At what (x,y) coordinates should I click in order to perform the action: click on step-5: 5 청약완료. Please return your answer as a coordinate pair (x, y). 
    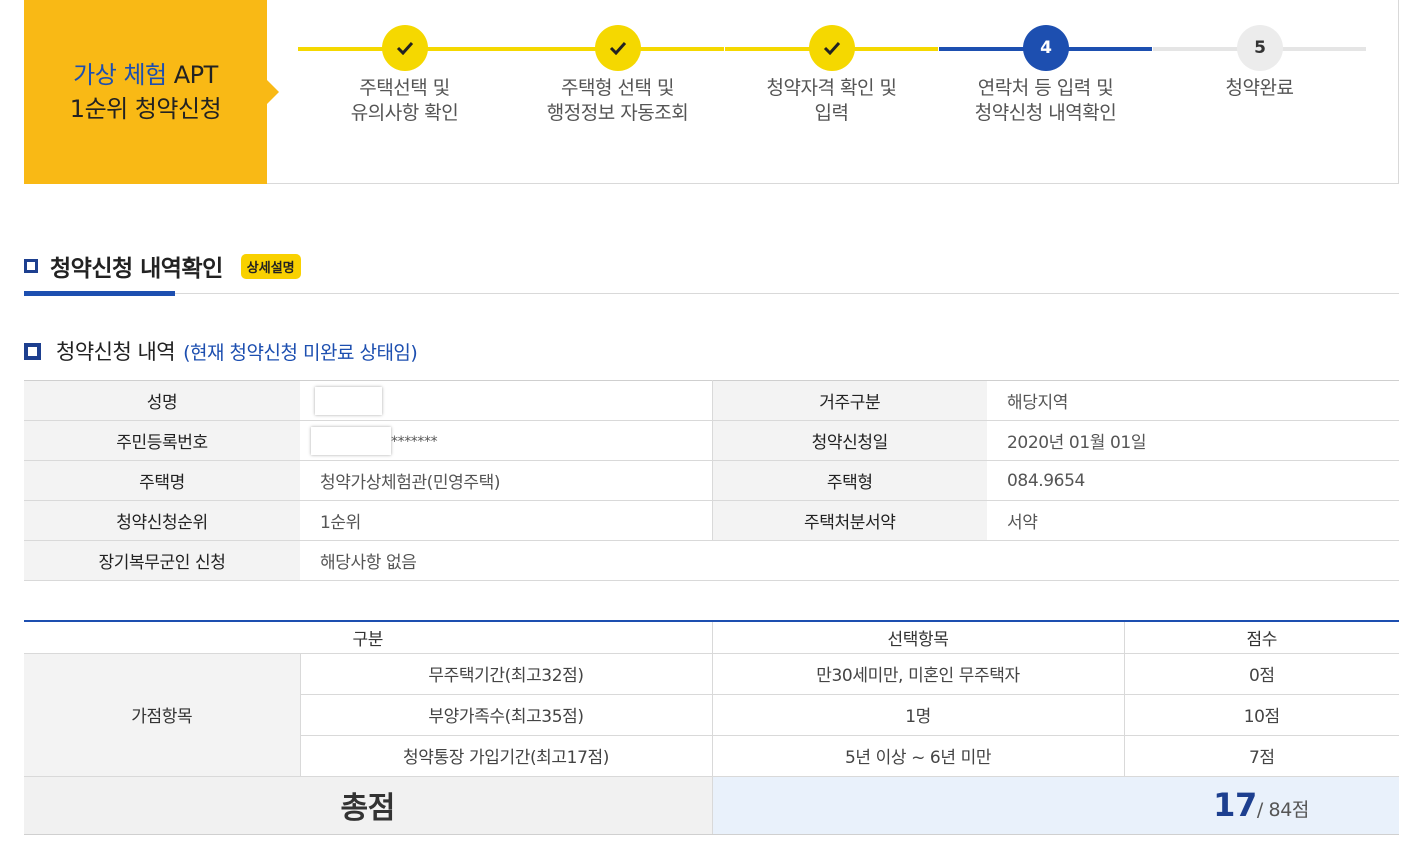
    Looking at the image, I should click on (1259, 79).